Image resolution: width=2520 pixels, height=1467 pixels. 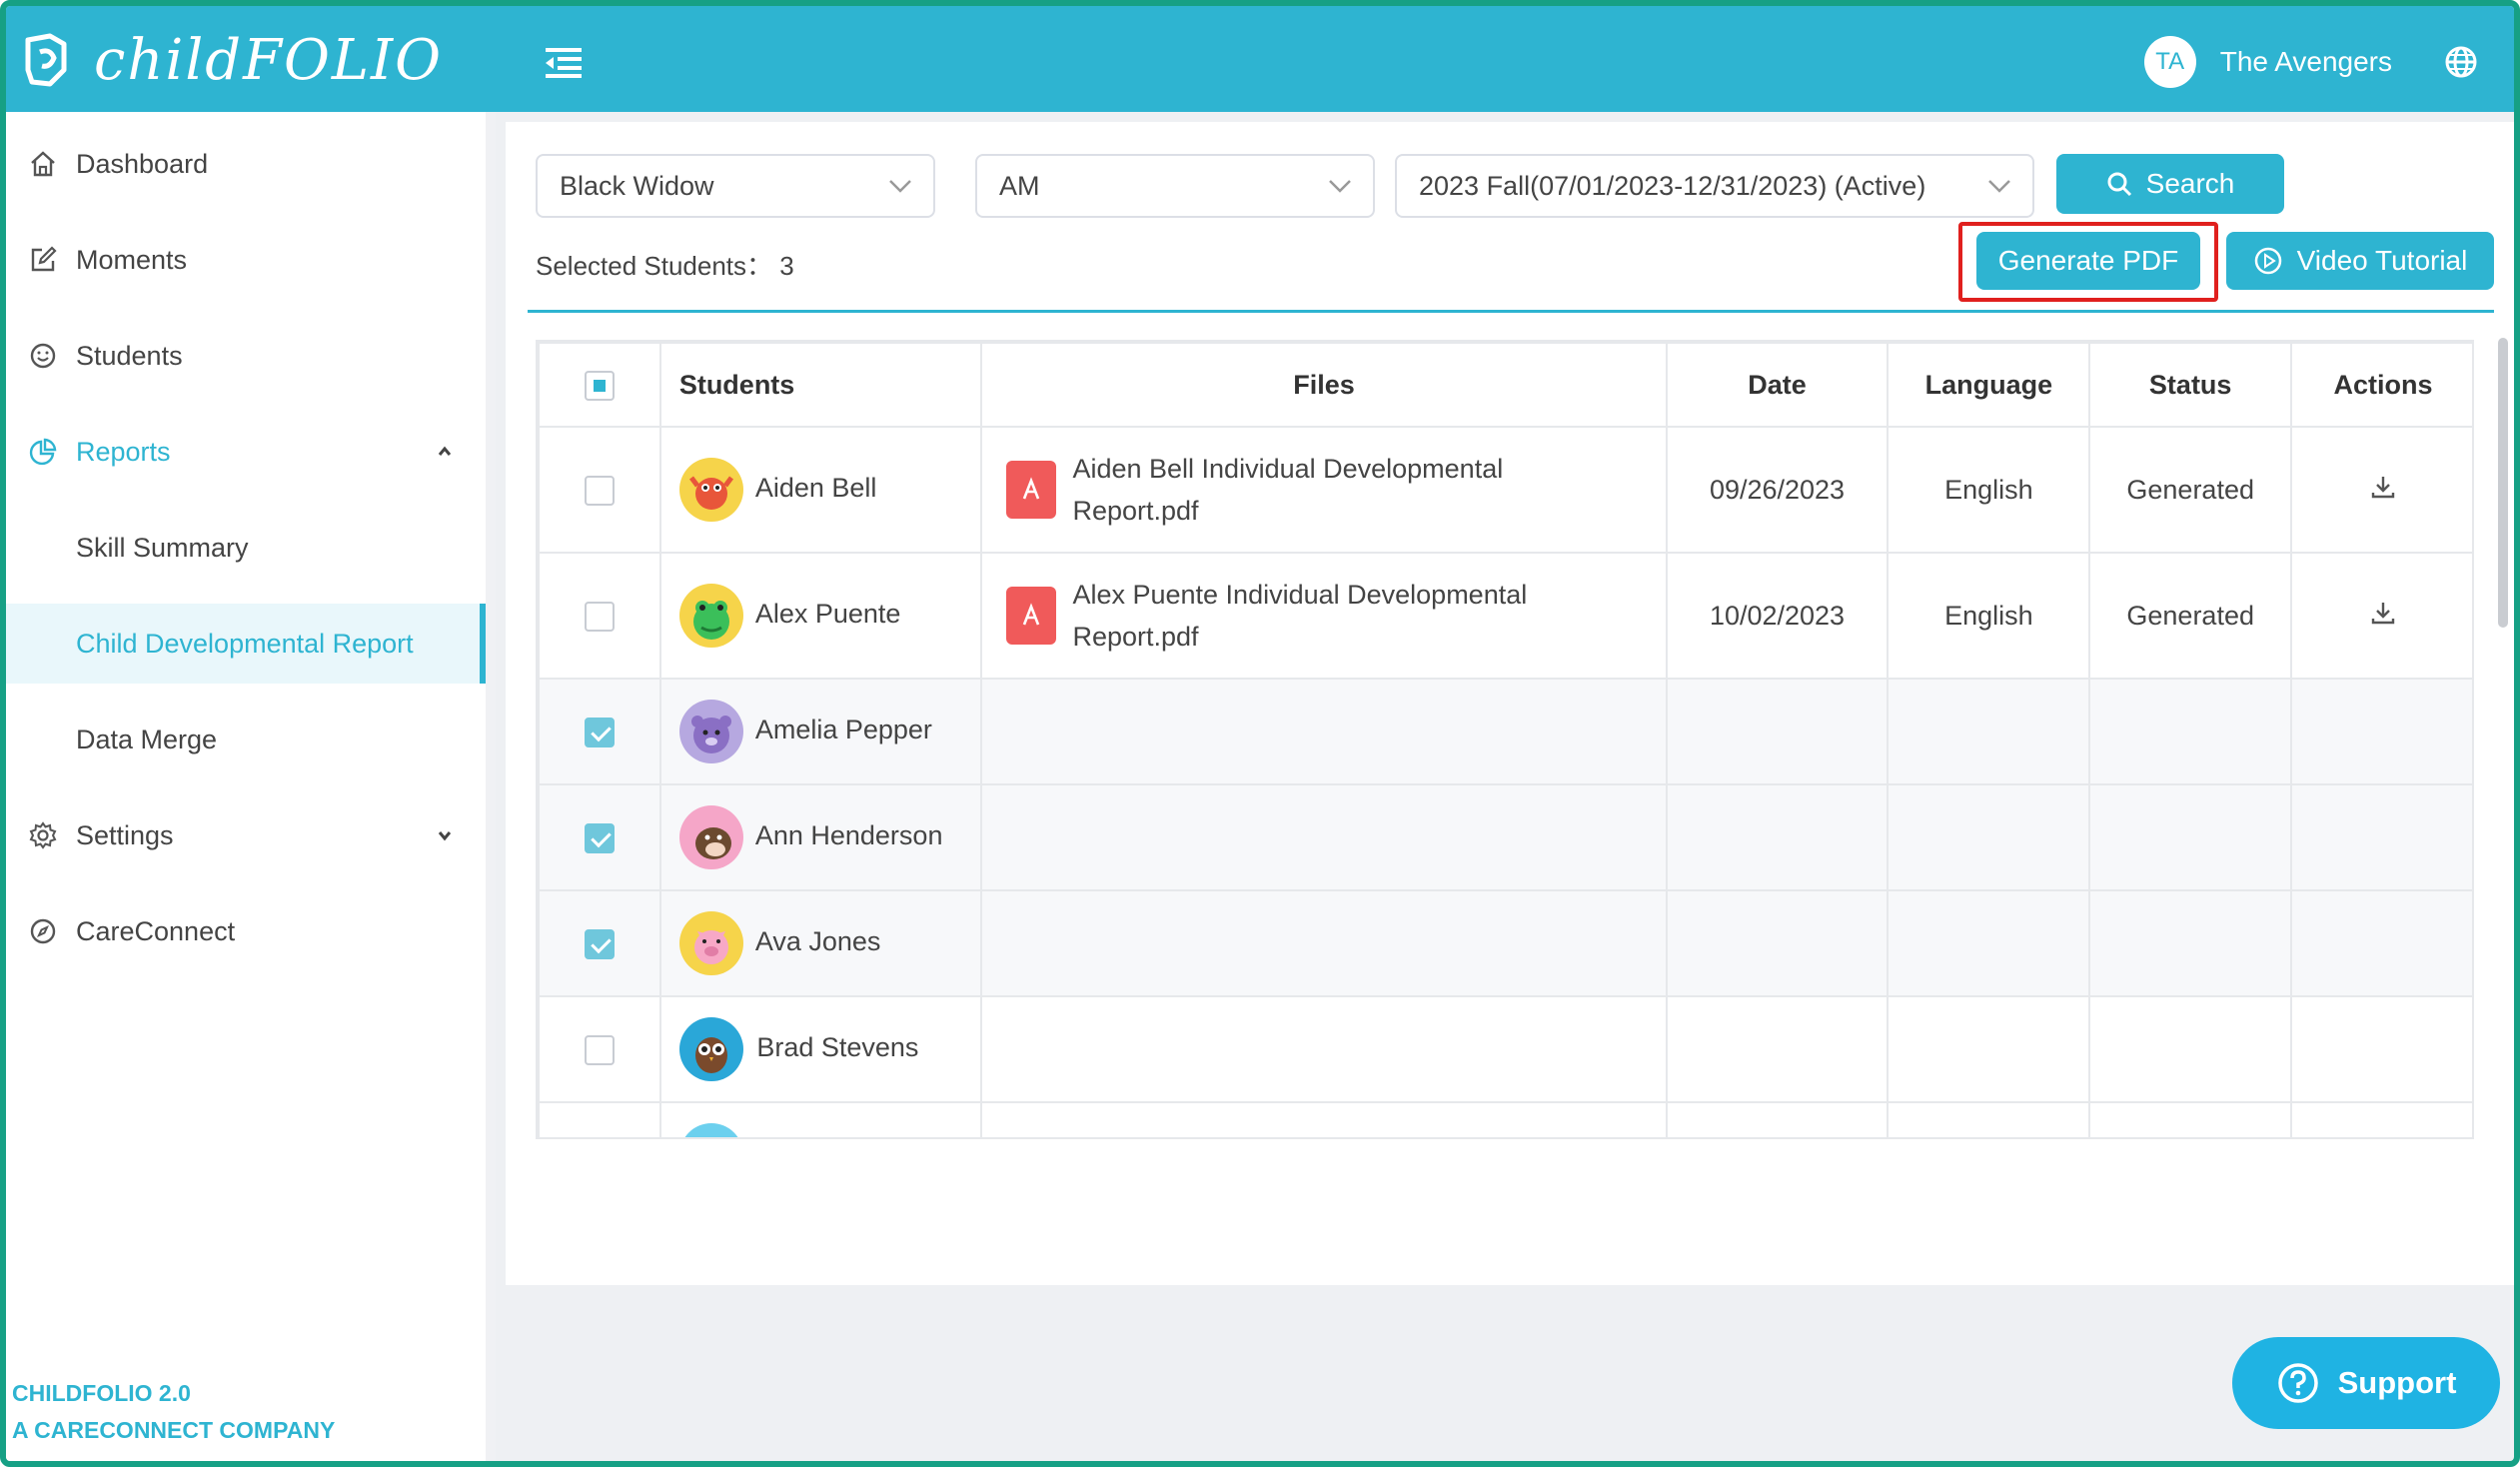 What do you see at coordinates (827, 614) in the screenshot?
I see `student-name: Alex Puente` at bounding box center [827, 614].